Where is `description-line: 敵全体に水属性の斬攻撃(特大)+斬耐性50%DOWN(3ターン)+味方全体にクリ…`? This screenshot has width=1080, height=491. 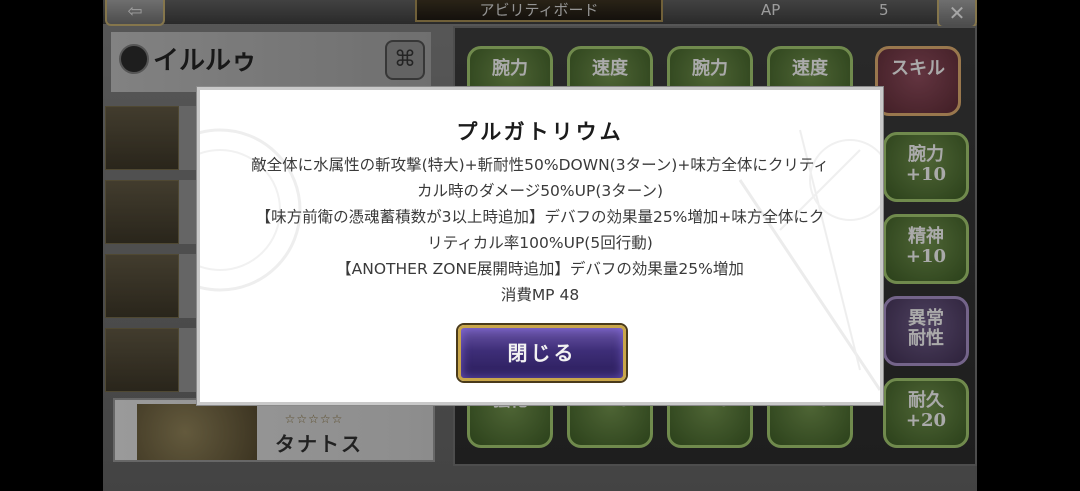
description-line: 敵全体に水属性の斬攻撃(特大)+斬耐性50%DOWN(3ターン)+味方全体にクリ… is located at coordinates (540, 165).